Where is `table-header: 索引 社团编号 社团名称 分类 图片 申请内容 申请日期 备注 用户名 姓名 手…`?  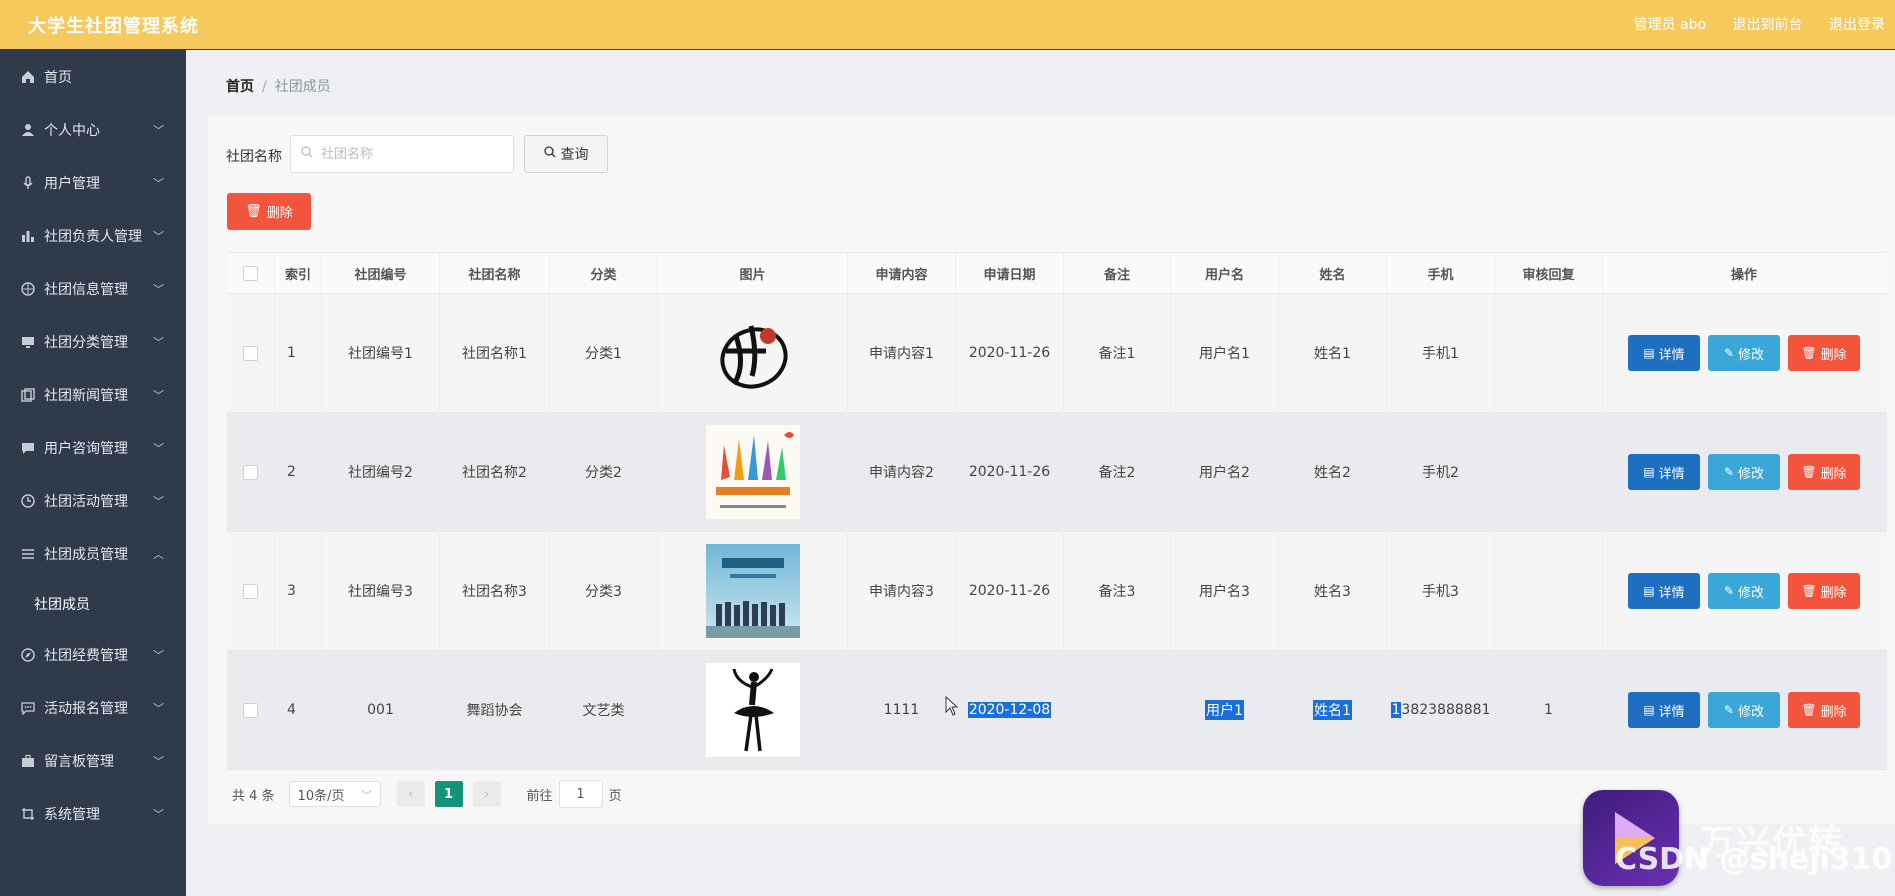 table-header: 索引 社团编号 社团名称 分类 图片 申请内容 申请日期 备注 用户名 姓名 手… is located at coordinates (1057, 273).